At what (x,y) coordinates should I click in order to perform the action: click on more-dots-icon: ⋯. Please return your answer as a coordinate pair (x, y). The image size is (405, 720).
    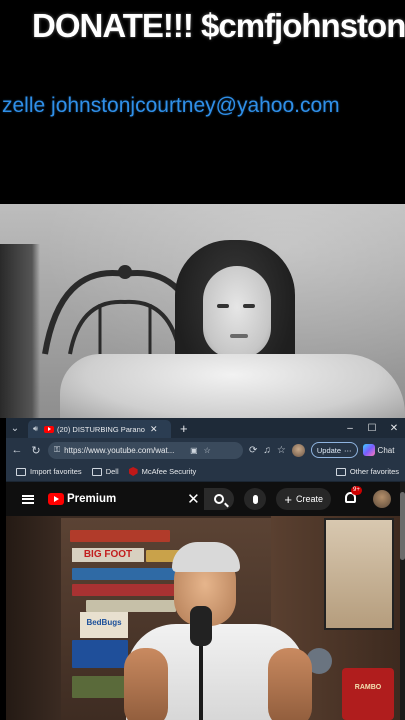
    Looking at the image, I should click on (348, 450).